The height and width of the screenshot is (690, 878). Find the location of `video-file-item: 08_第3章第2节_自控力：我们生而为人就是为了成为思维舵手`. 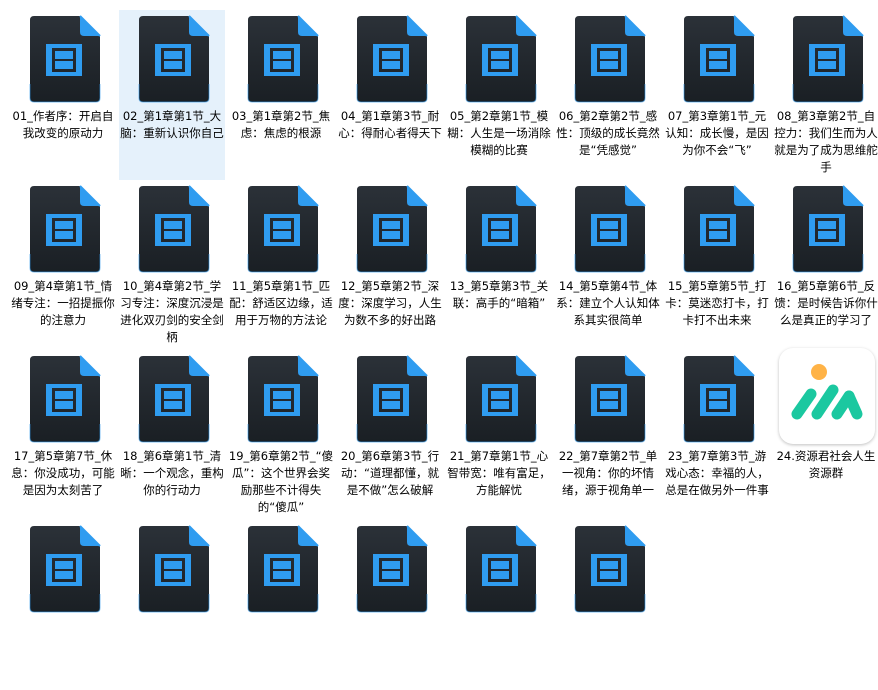

video-file-item: 08_第3章第2节_自控力：我们生而为人就是为了成为思维舵手 is located at coordinates (825, 95).